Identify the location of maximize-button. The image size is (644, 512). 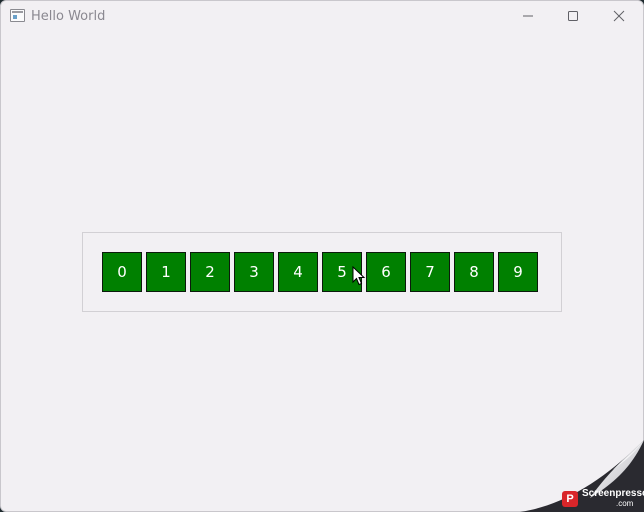
(573, 16).